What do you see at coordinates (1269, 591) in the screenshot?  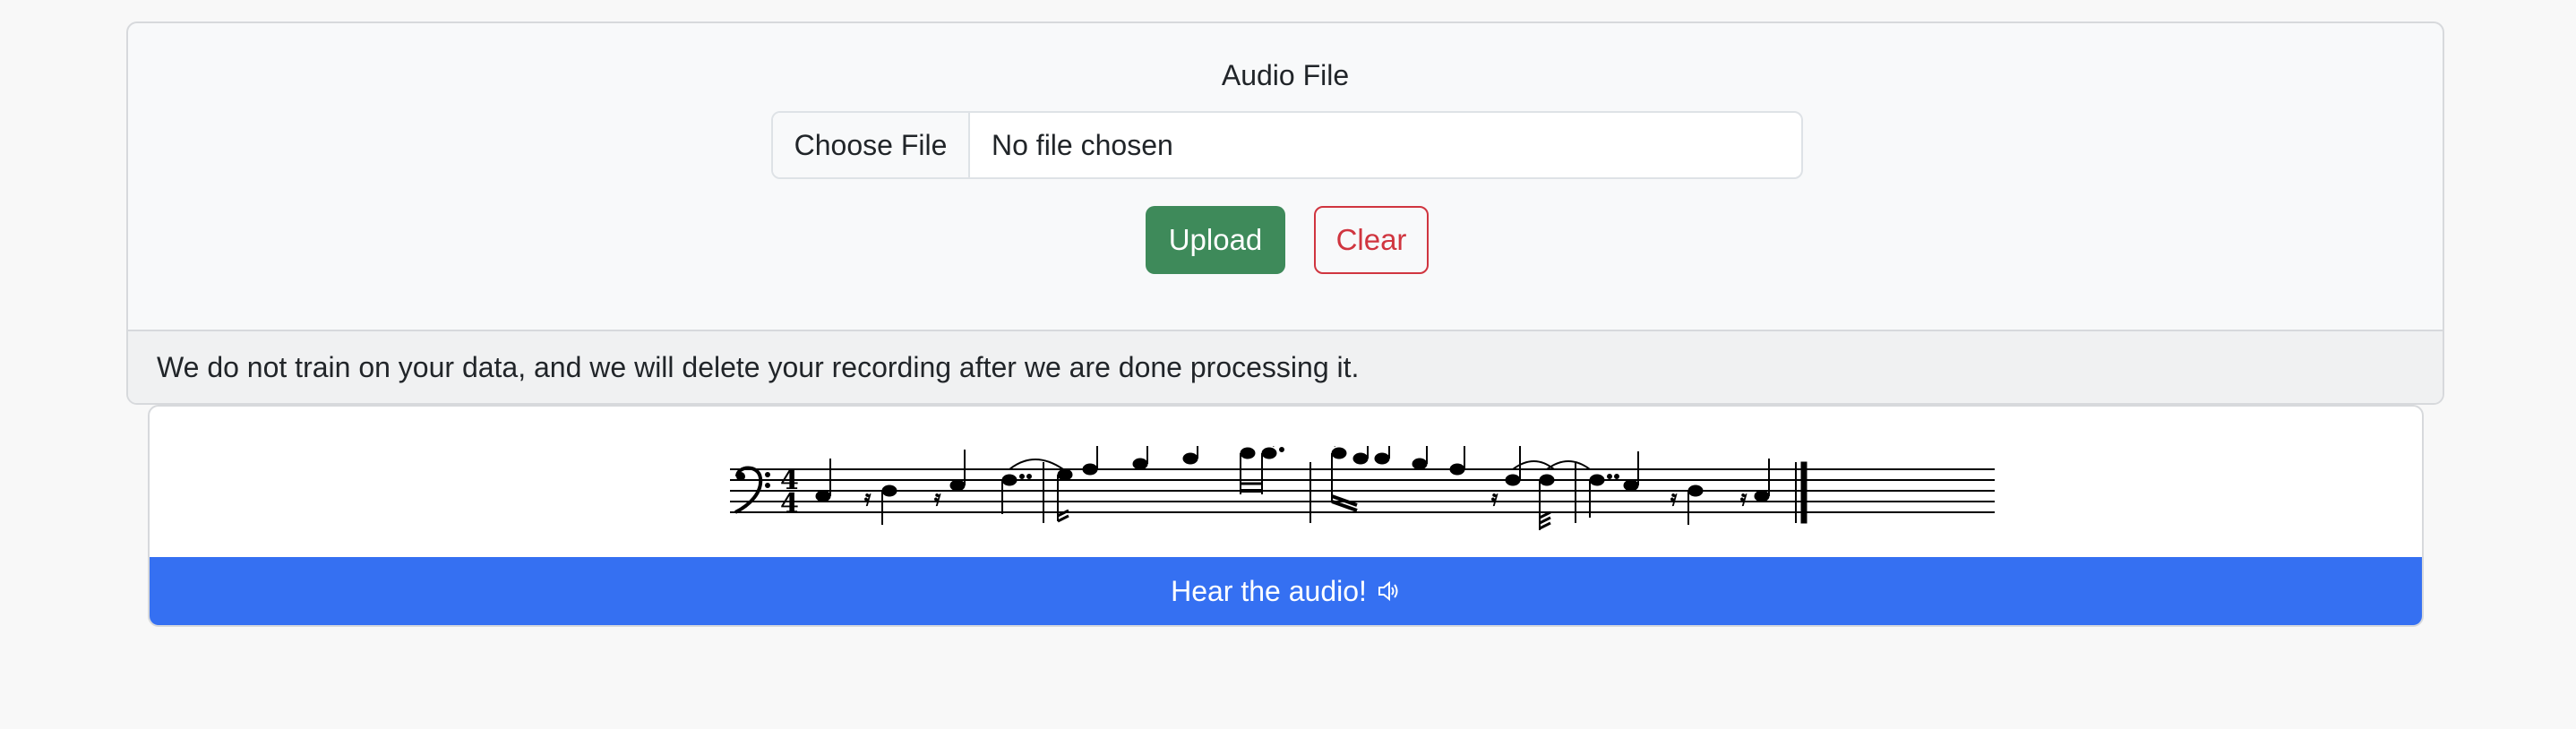 I see `hear-audio-label: Hear the audio!` at bounding box center [1269, 591].